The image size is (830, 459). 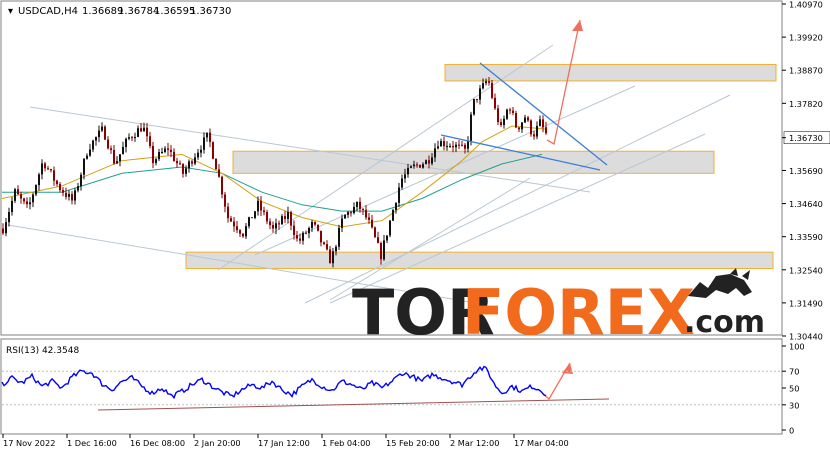 What do you see at coordinates (474, 443) in the screenshot?
I see `time-tick-label: 2 Mar 12:00` at bounding box center [474, 443].